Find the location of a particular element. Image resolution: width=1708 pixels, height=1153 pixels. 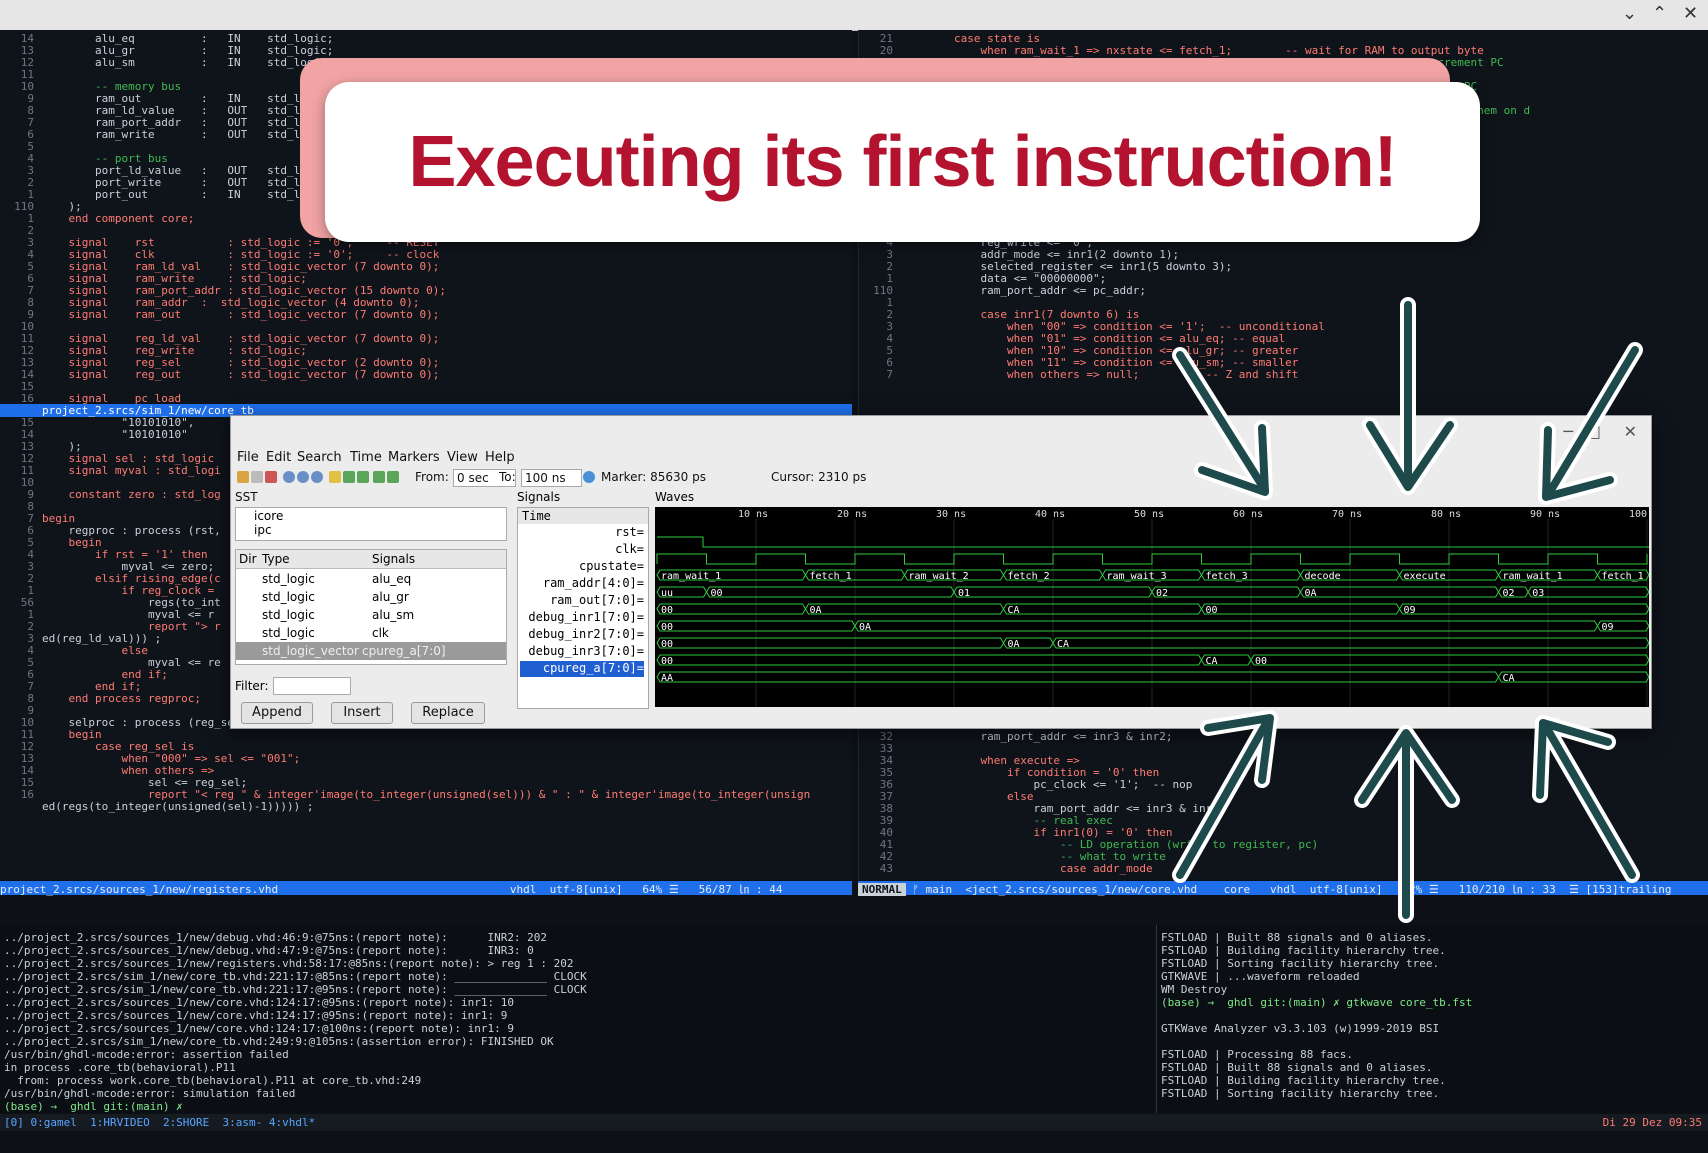

code-line: 7 when others => null; -- Z and shift is located at coordinates (1283, 374).